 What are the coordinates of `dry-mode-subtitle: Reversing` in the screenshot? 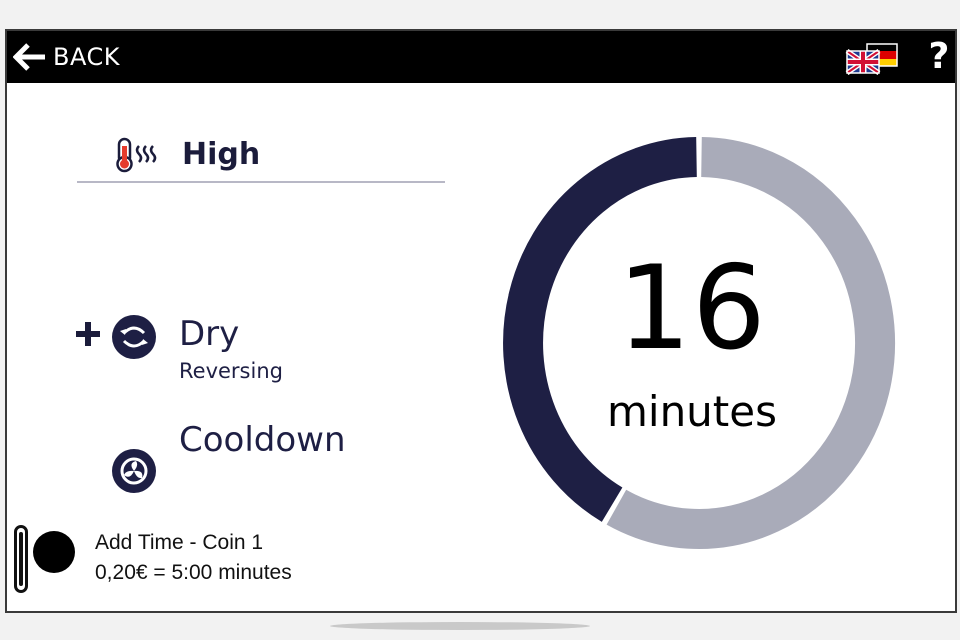 It's located at (231, 371).